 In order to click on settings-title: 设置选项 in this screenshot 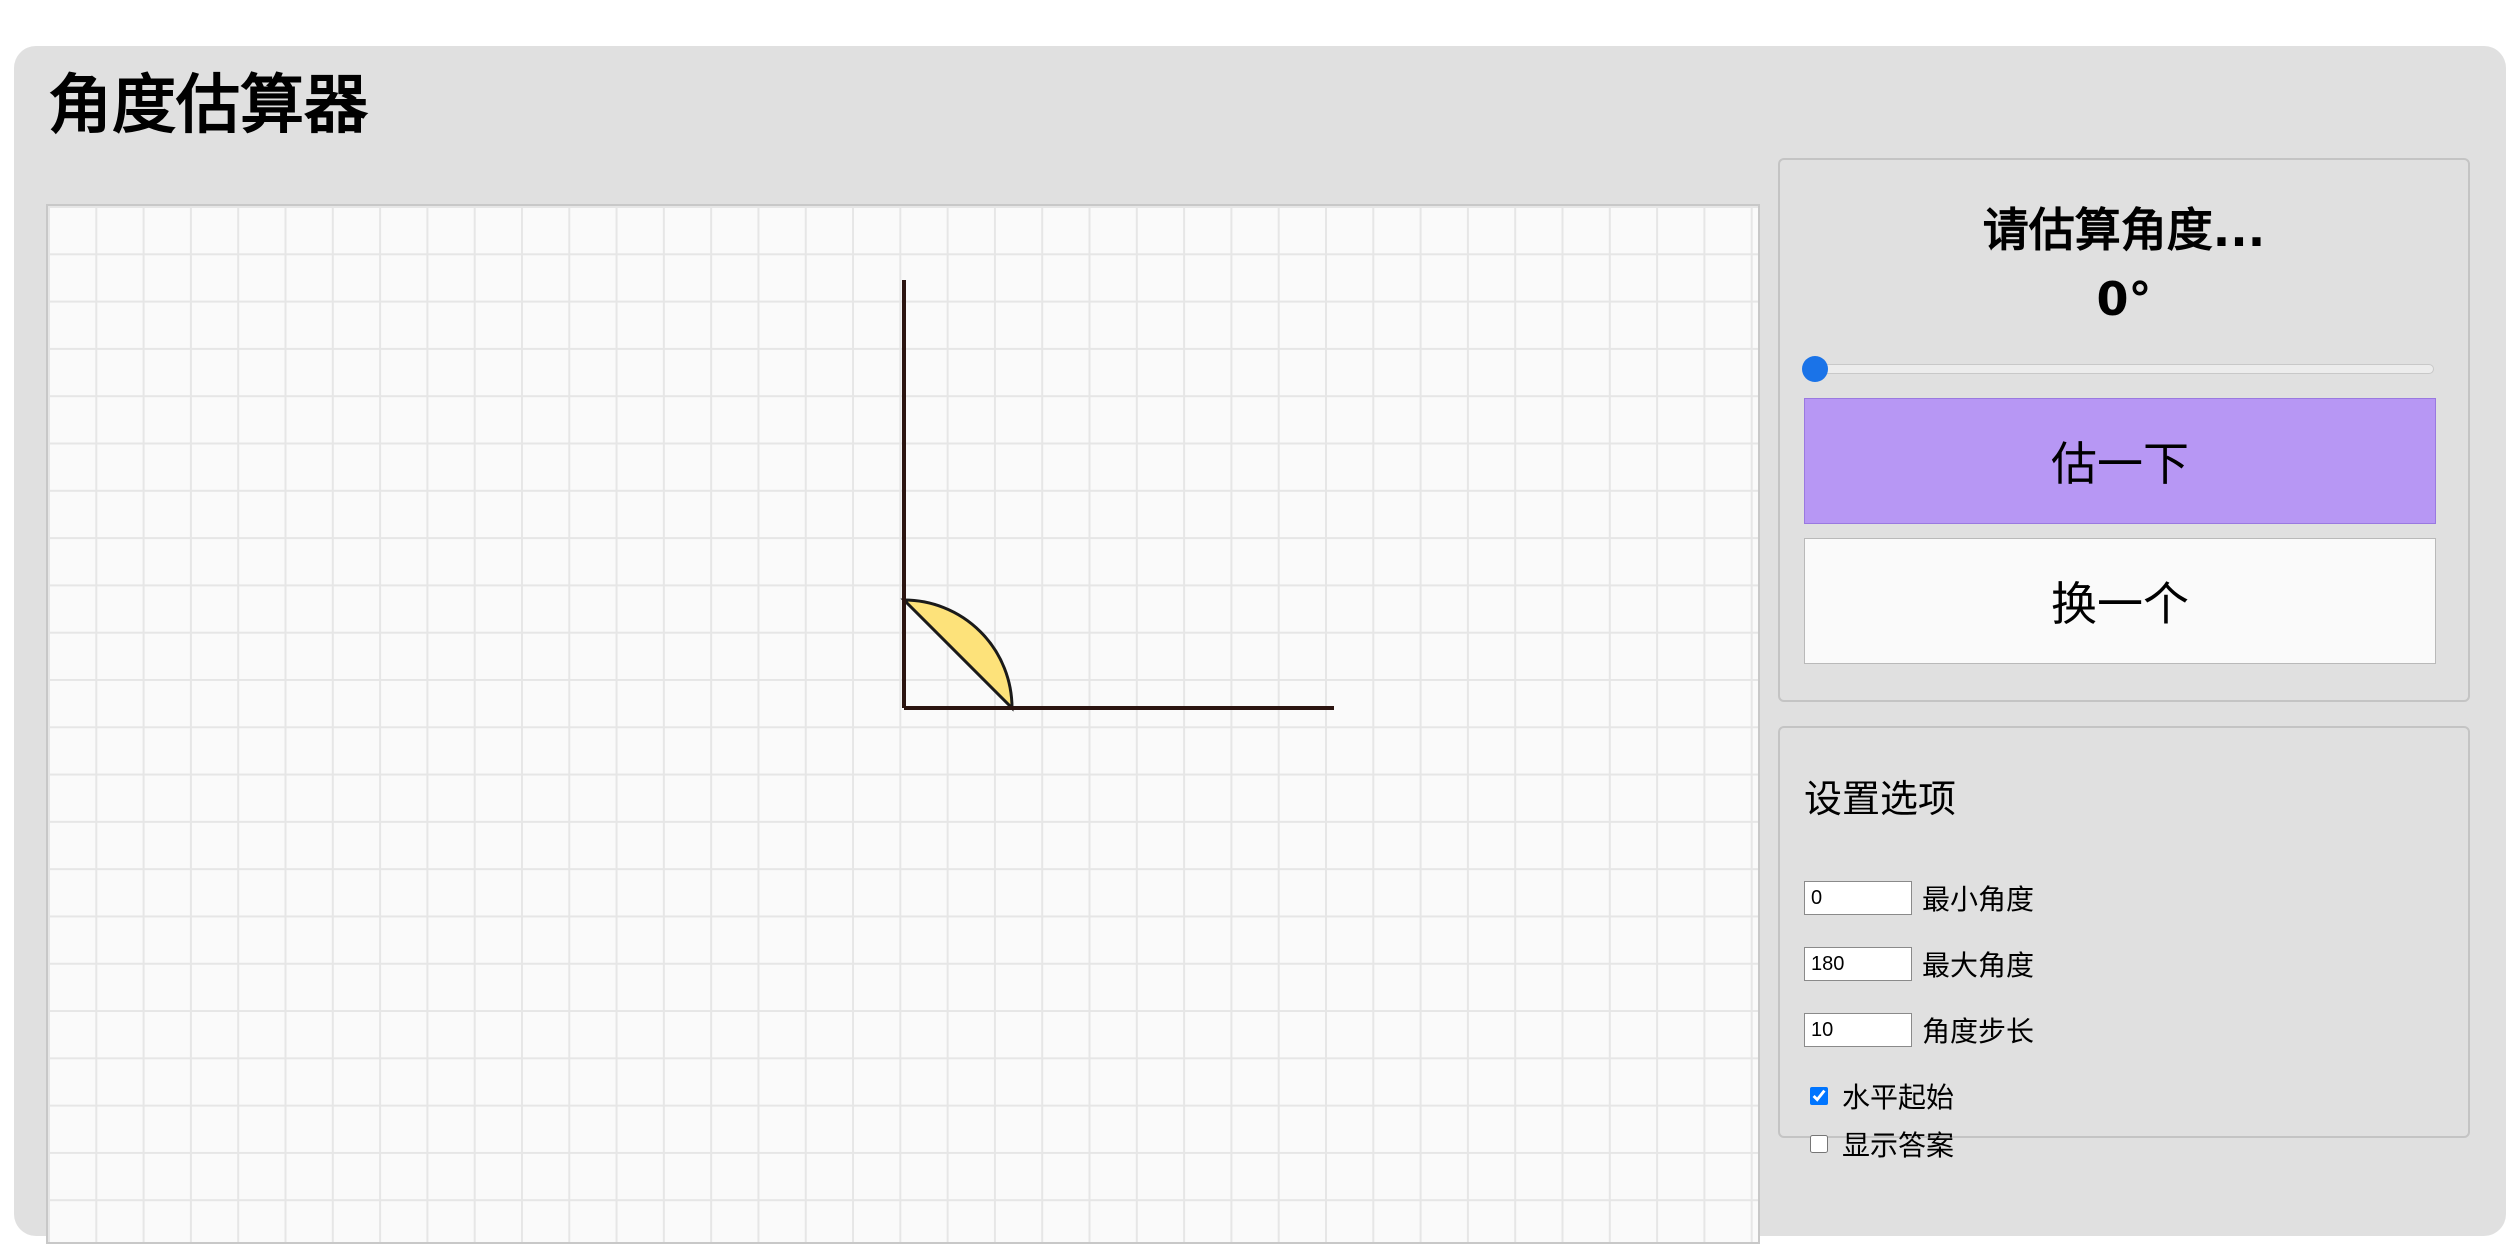, I will do `click(1880, 799)`.